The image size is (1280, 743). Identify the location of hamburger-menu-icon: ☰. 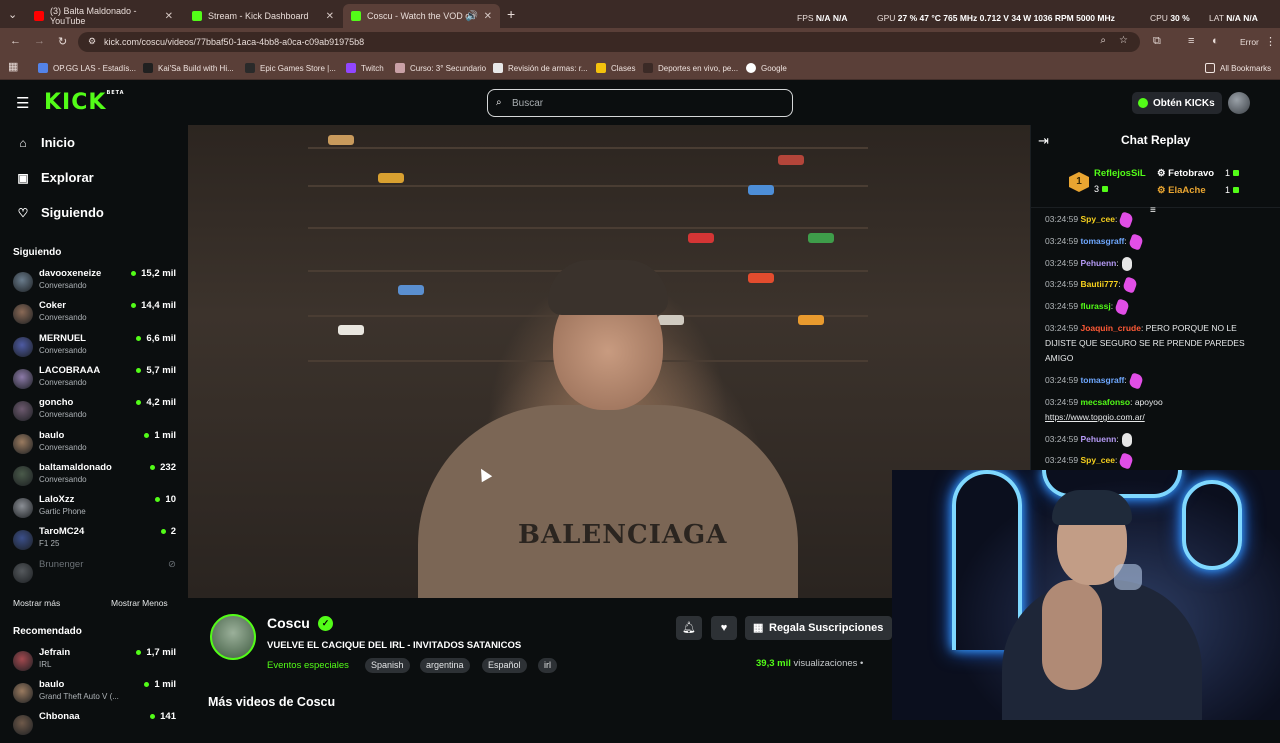
(22, 103).